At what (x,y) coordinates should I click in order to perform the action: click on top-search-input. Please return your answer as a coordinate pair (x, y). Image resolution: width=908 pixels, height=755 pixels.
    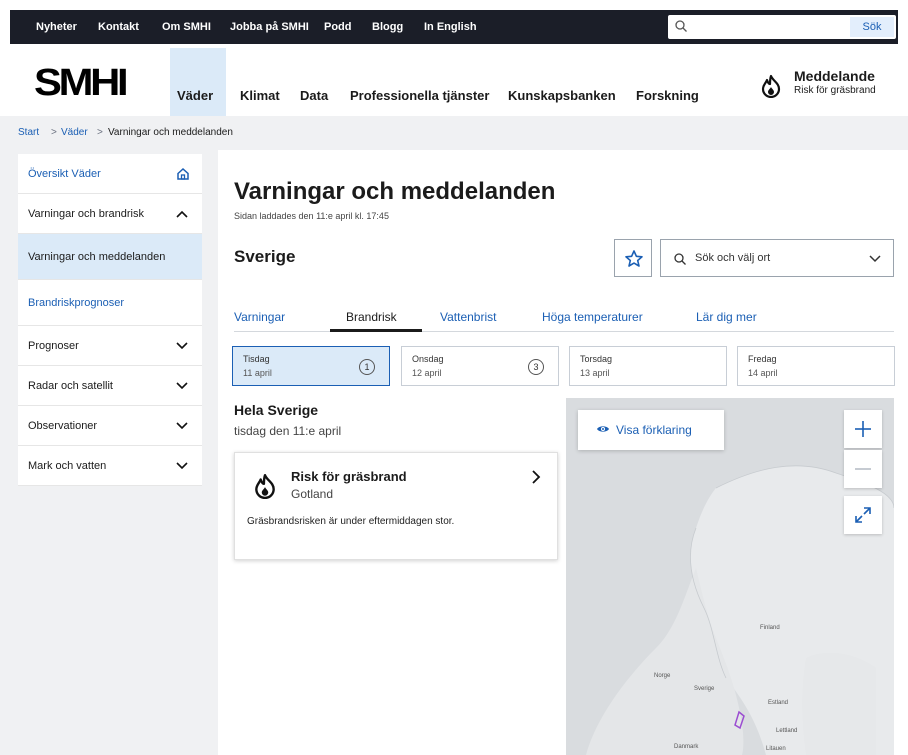
    Looking at the image, I should click on (767, 27).